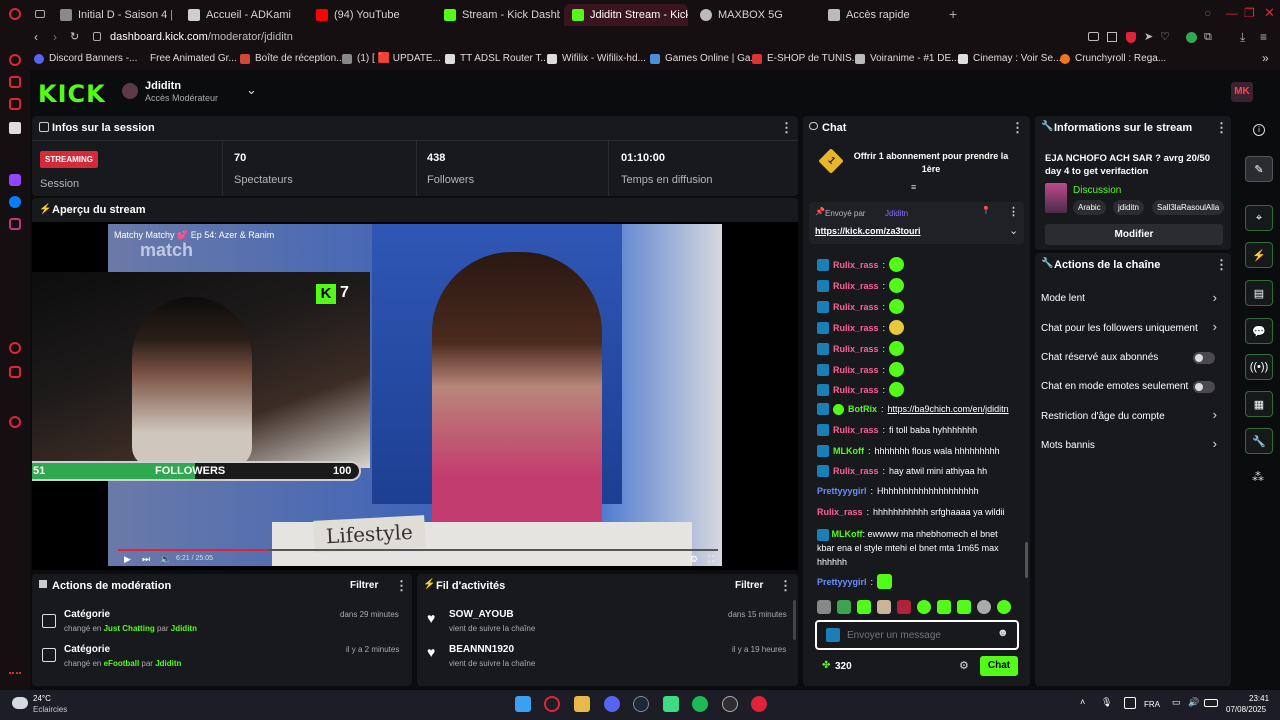 The width and height of the screenshot is (1280, 720). What do you see at coordinates (694, 559) in the screenshot?
I see `settings-gear-icon: ⚙` at bounding box center [694, 559].